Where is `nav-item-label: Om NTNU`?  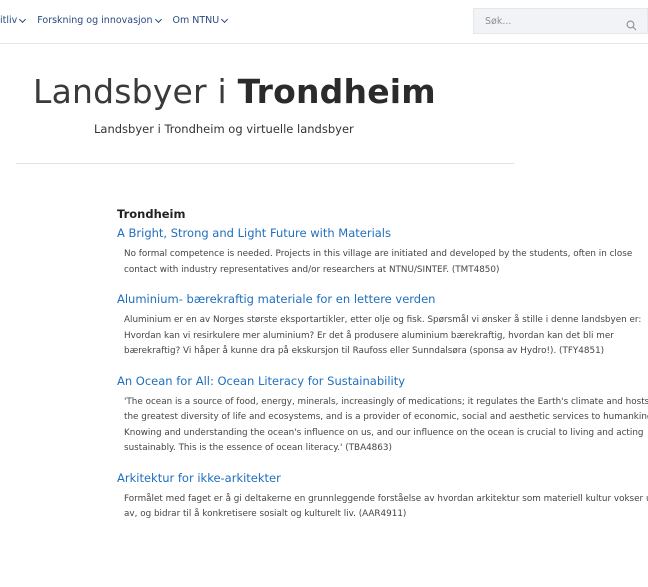
nav-item-label: Om NTNU is located at coordinates (196, 20).